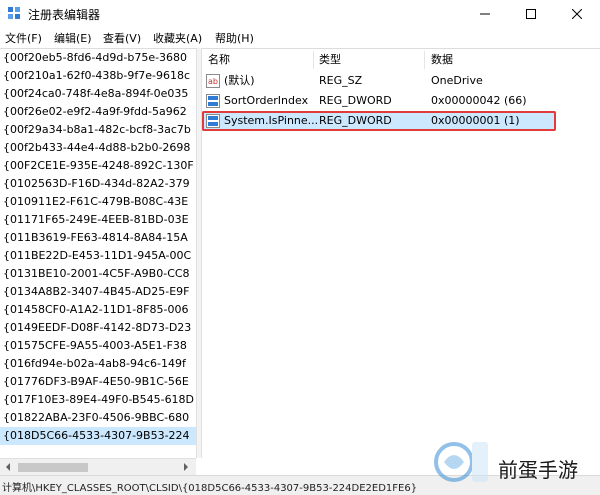 The width and height of the screenshot is (600, 495). What do you see at coordinates (219, 60) in the screenshot?
I see `column-header-name: 名称` at bounding box center [219, 60].